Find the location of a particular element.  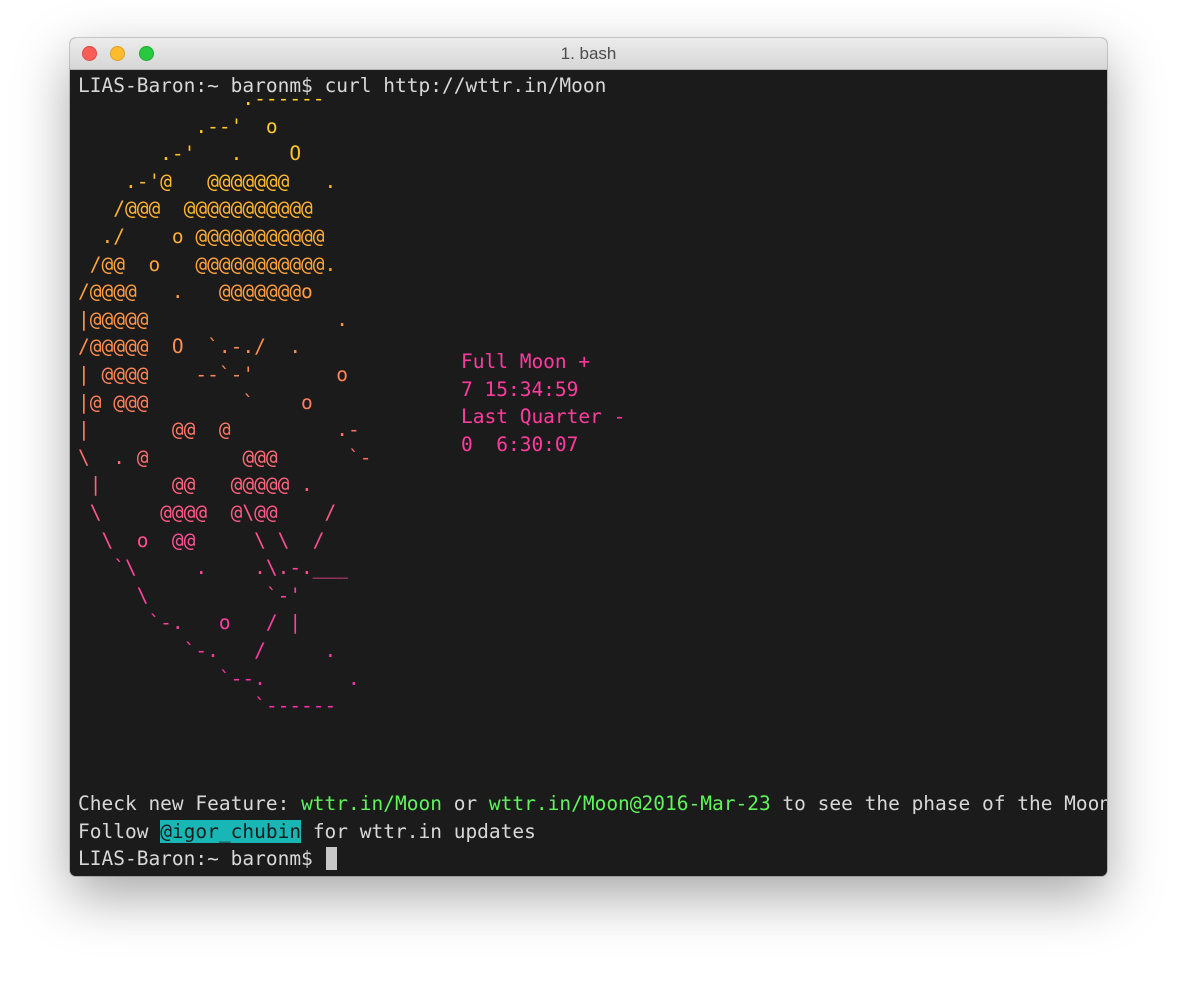

moon-art-line: ./ o @@@@@@@@@@@ is located at coordinates (201, 236).